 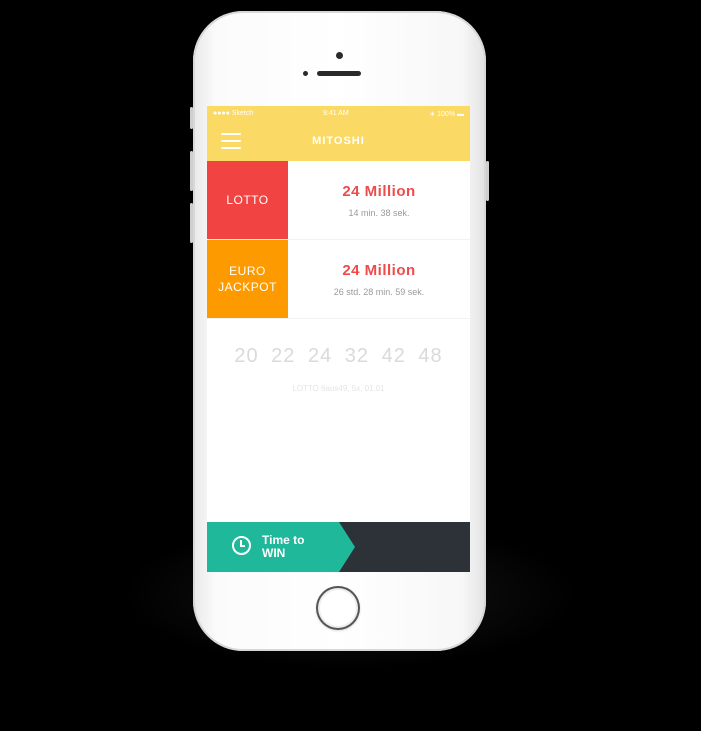 I want to click on volume-down-button, so click(x=191, y=223).